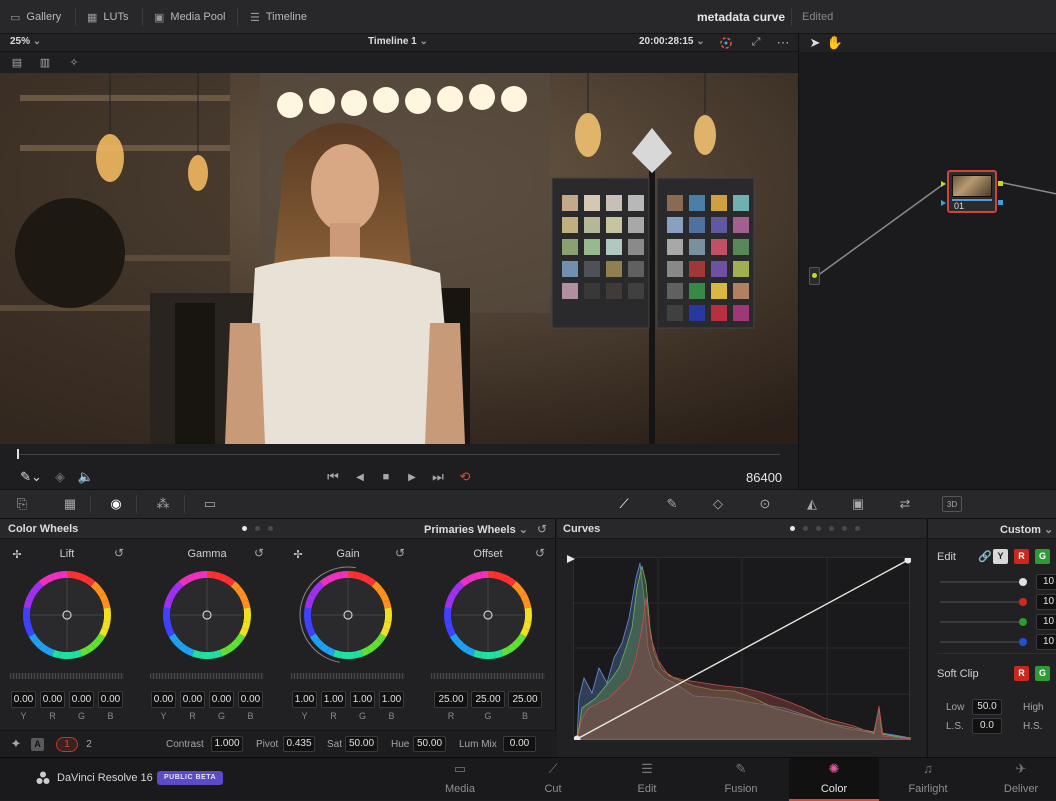 The height and width of the screenshot is (801, 1056). Describe the element at coordinates (1042, 673) in the screenshot. I see `soft-clip-g-toggle: G` at that location.